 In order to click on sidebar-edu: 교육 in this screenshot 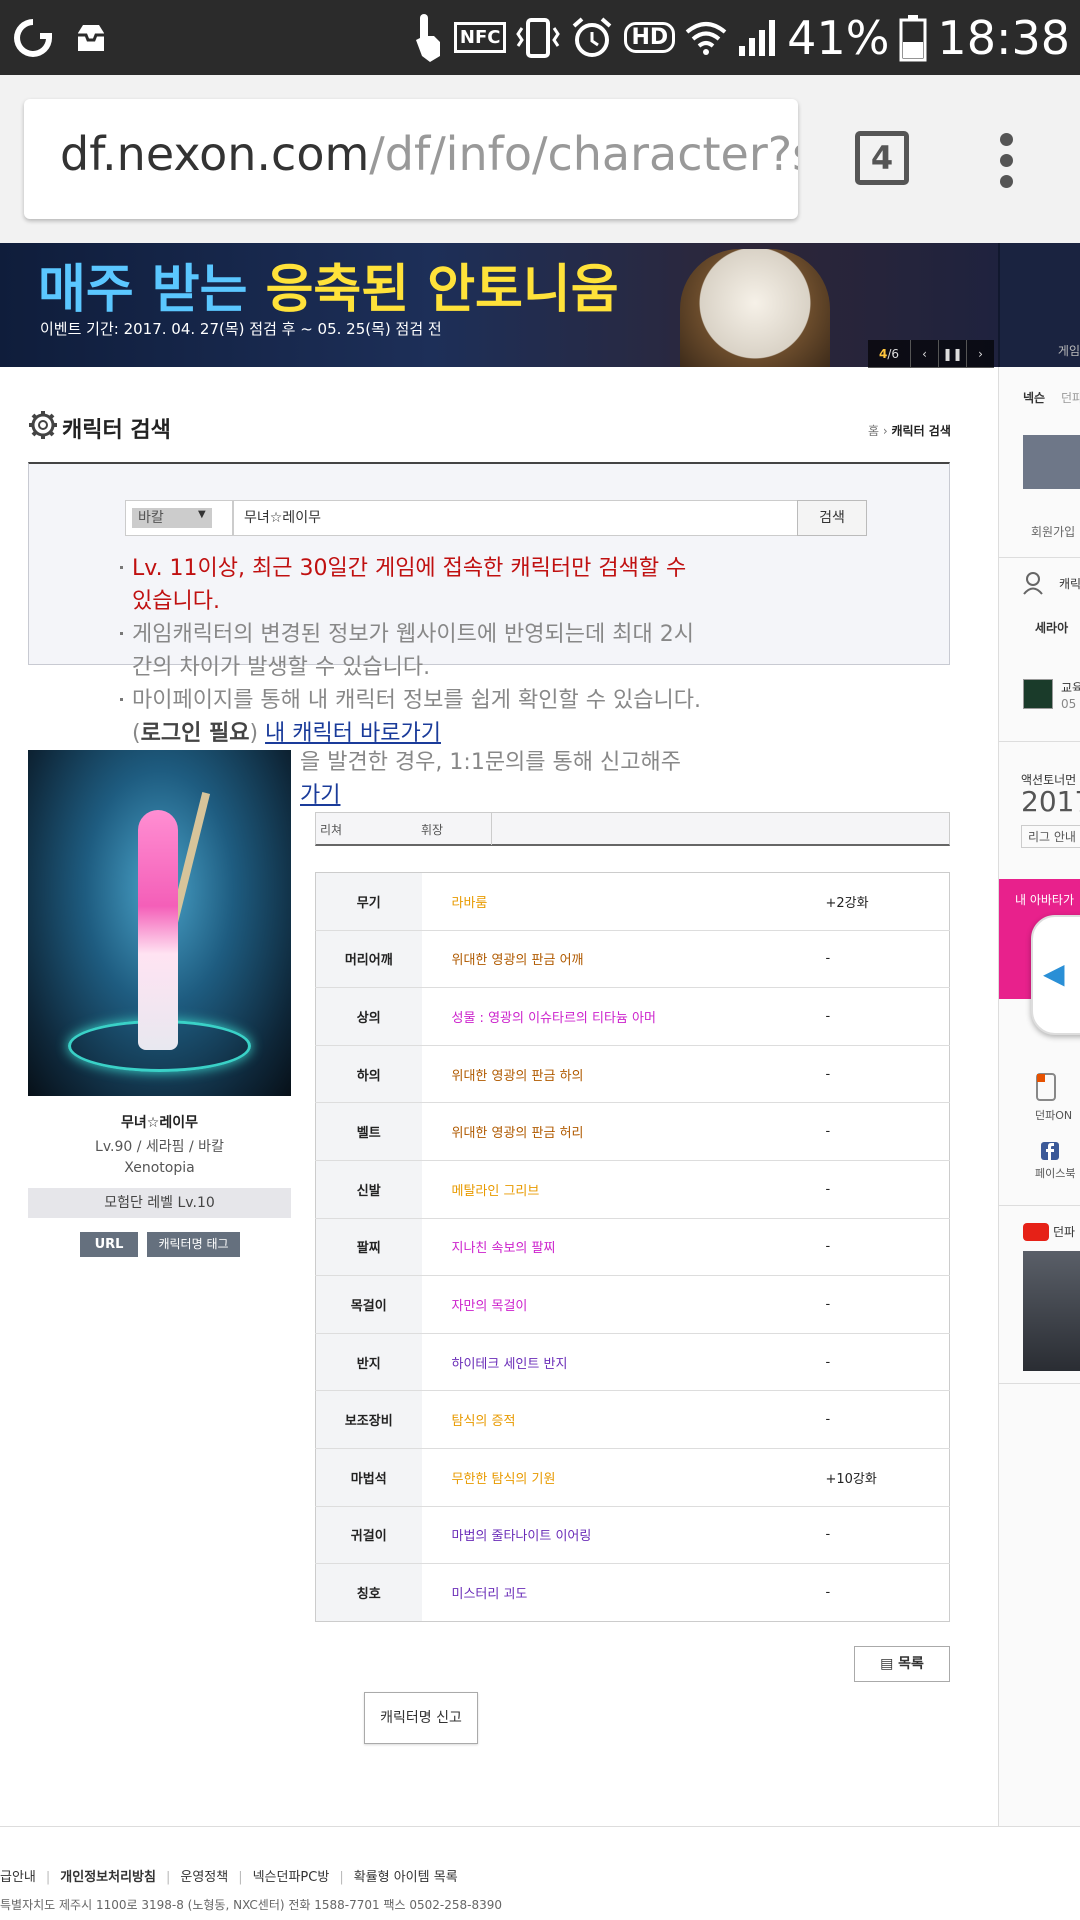, I will do `click(1070, 687)`.